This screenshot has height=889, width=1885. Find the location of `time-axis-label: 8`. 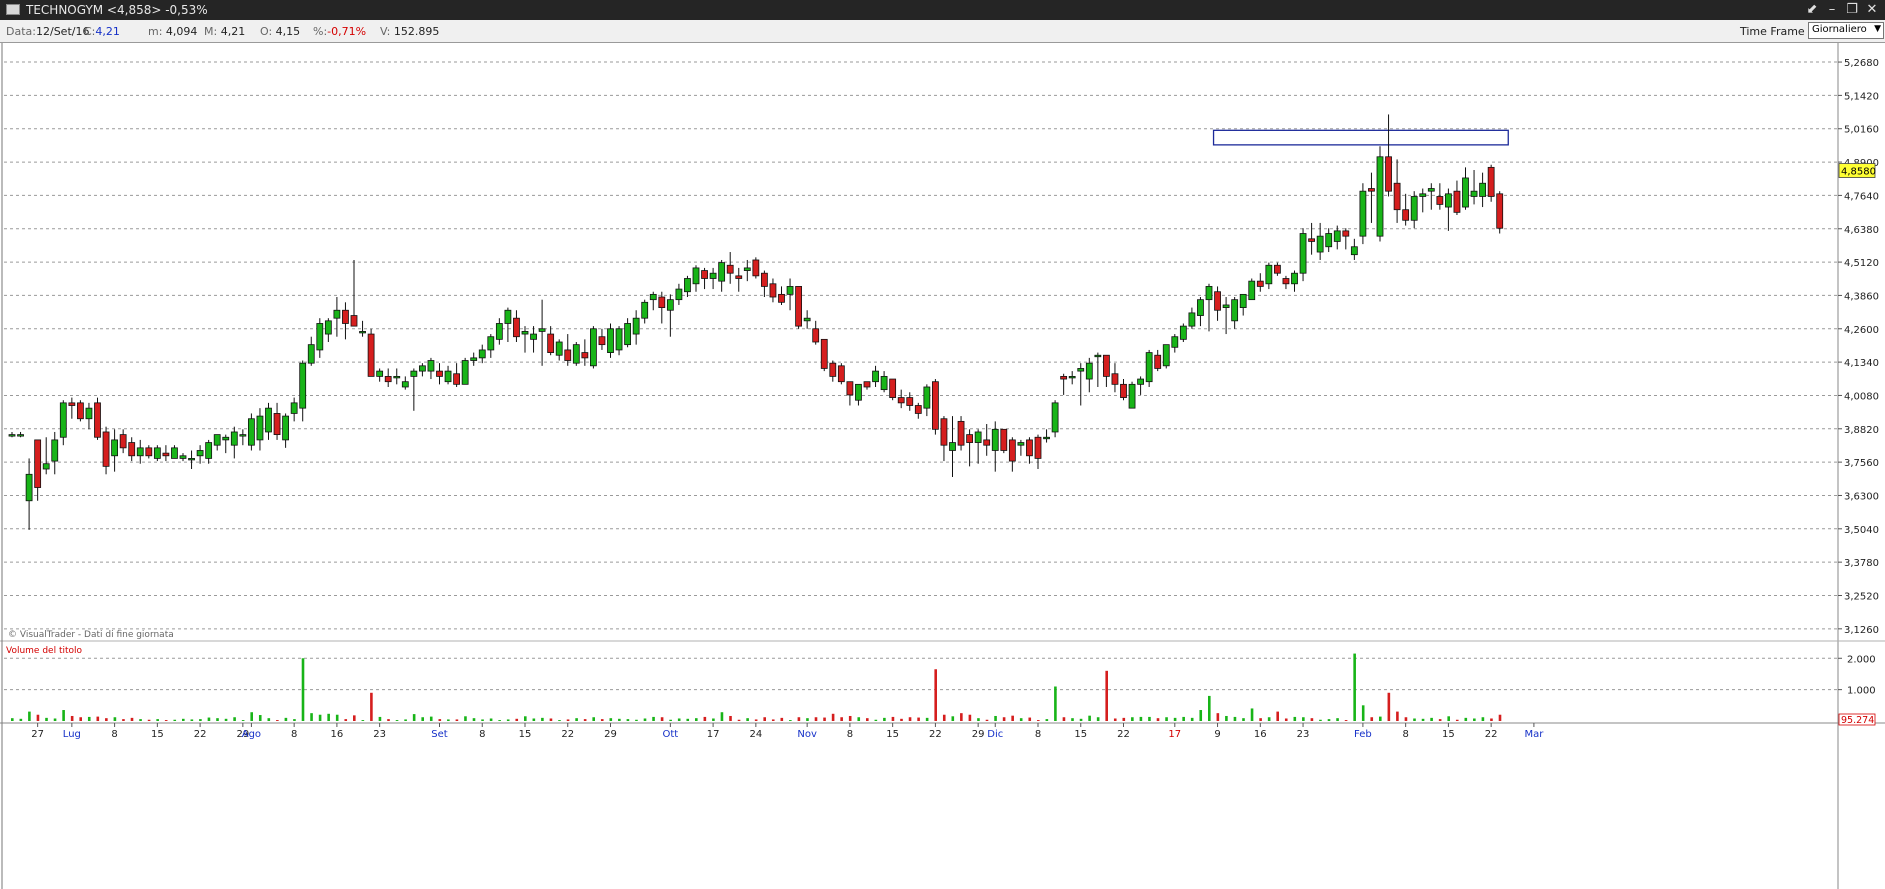

time-axis-label: 8 is located at coordinates (294, 734).